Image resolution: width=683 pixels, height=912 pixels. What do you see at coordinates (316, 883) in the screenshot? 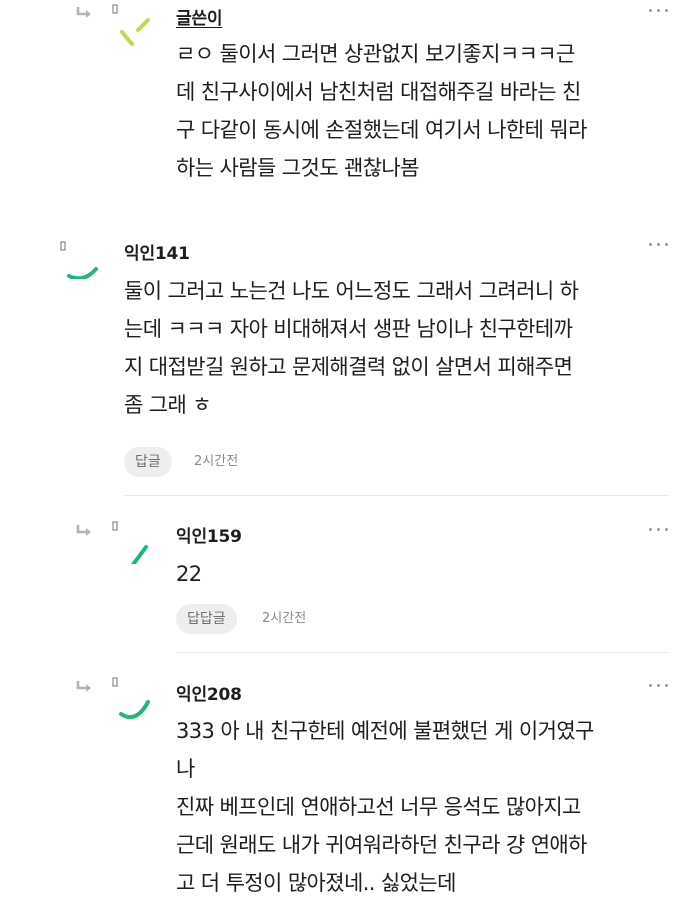
I see `comment-line: 고 더 투정이 많아졌네.. 싫었는데` at bounding box center [316, 883].